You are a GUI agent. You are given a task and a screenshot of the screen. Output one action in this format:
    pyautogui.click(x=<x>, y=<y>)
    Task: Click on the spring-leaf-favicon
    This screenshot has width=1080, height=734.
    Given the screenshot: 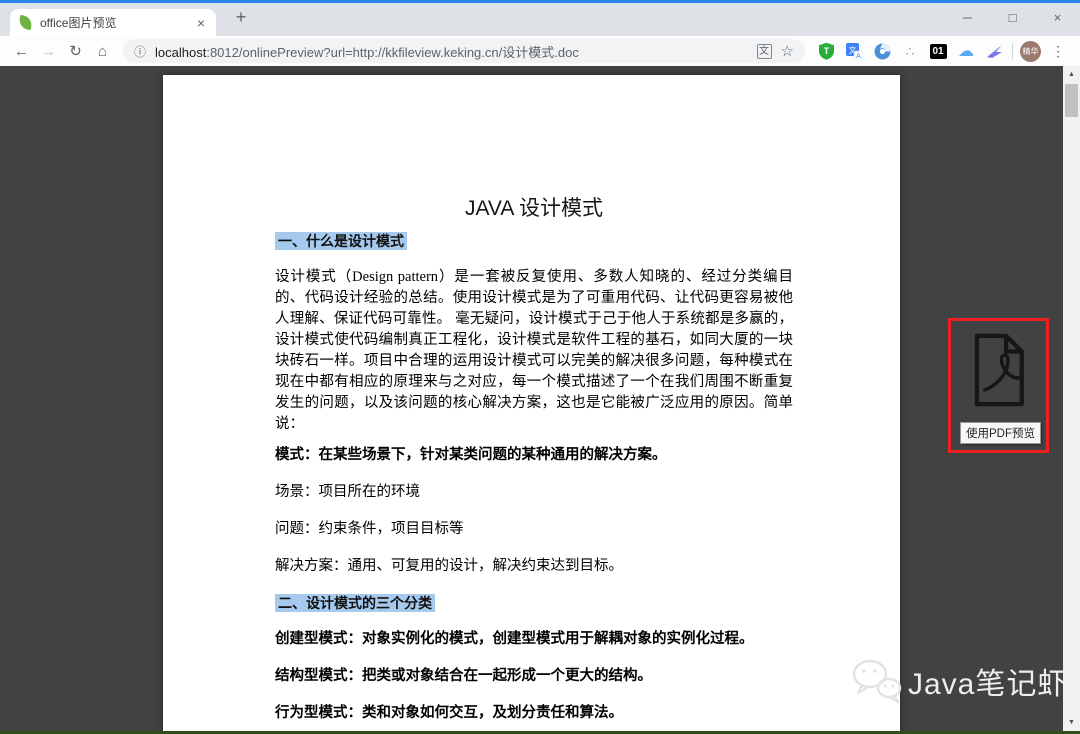 What is the action you would take?
    pyautogui.click(x=25, y=22)
    